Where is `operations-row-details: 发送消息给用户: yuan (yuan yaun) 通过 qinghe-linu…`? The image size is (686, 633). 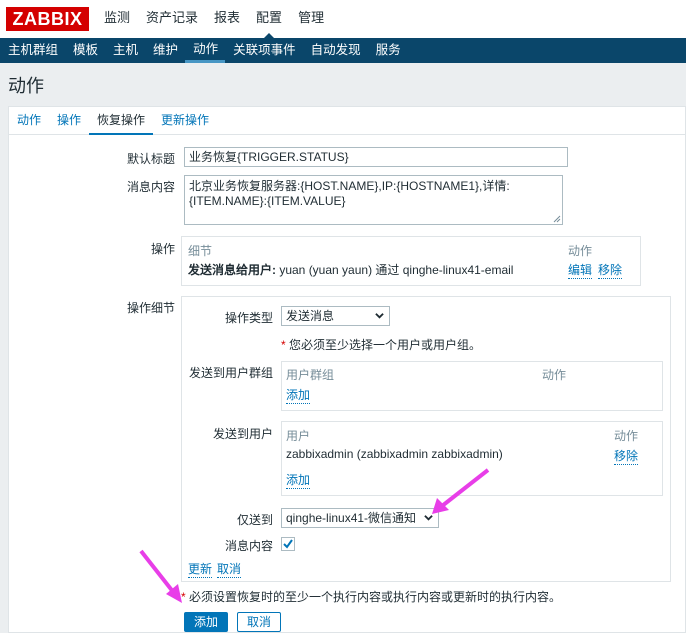 operations-row-details: 发送消息给用户: yuan (yuan yaun) 通过 qinghe-linu… is located at coordinates (350, 269).